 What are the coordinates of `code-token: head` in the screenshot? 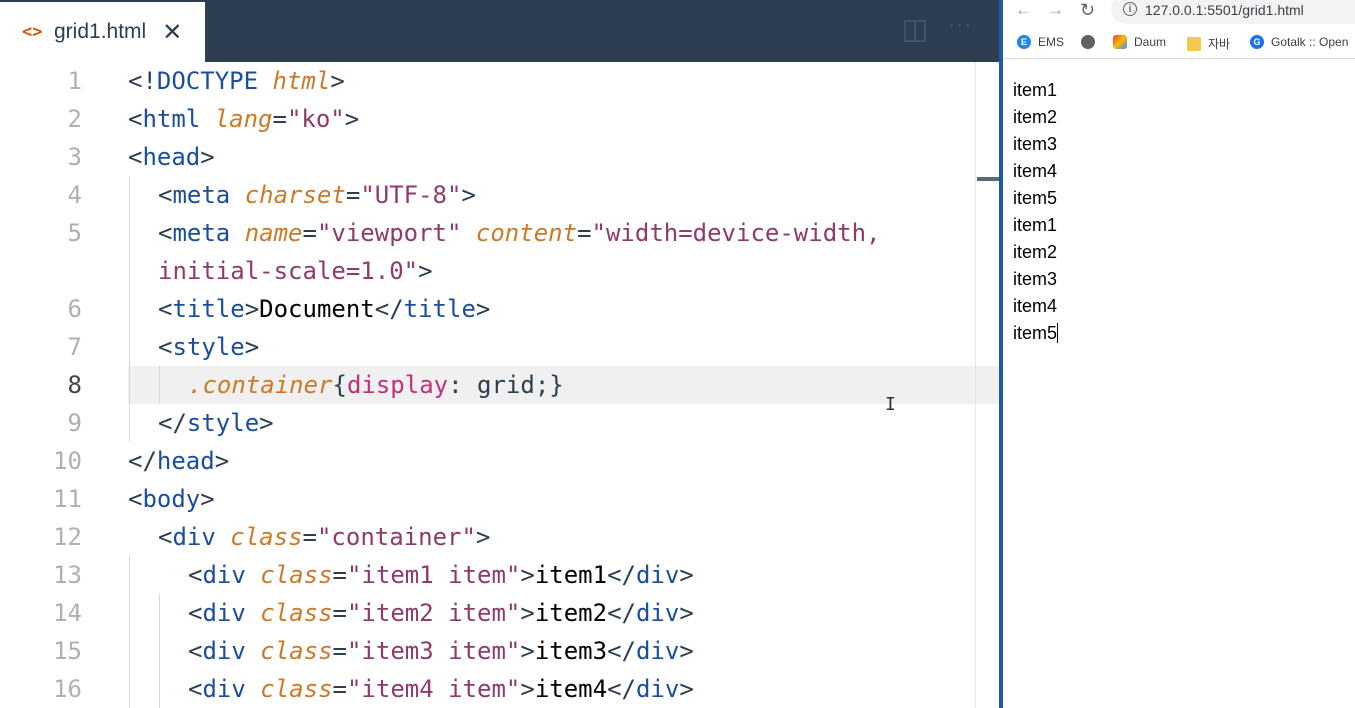 It's located at (171, 157).